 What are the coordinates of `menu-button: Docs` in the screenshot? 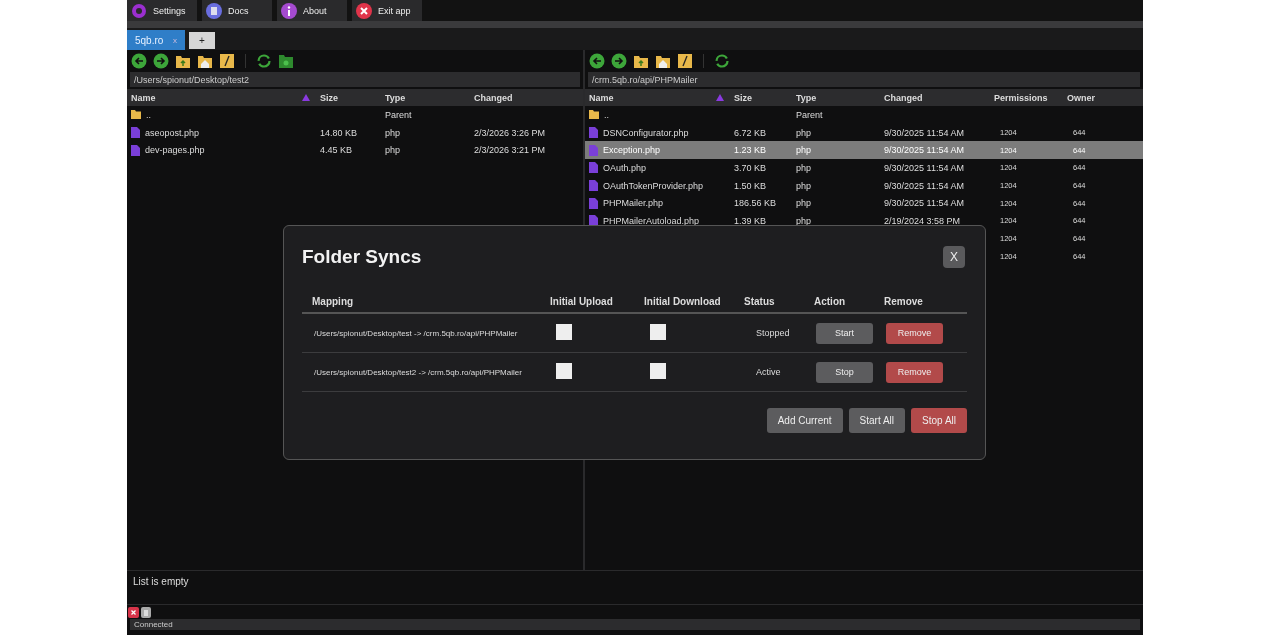 It's located at (237, 10).